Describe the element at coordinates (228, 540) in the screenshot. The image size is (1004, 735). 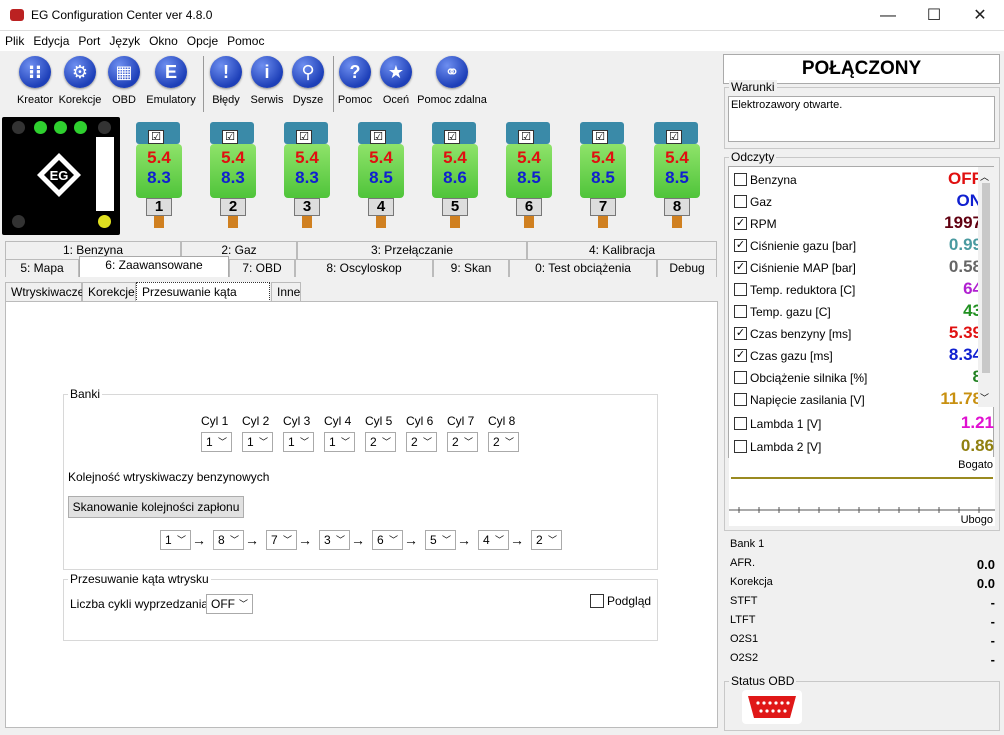
I see `order-select-2: 8 ﹀` at that location.